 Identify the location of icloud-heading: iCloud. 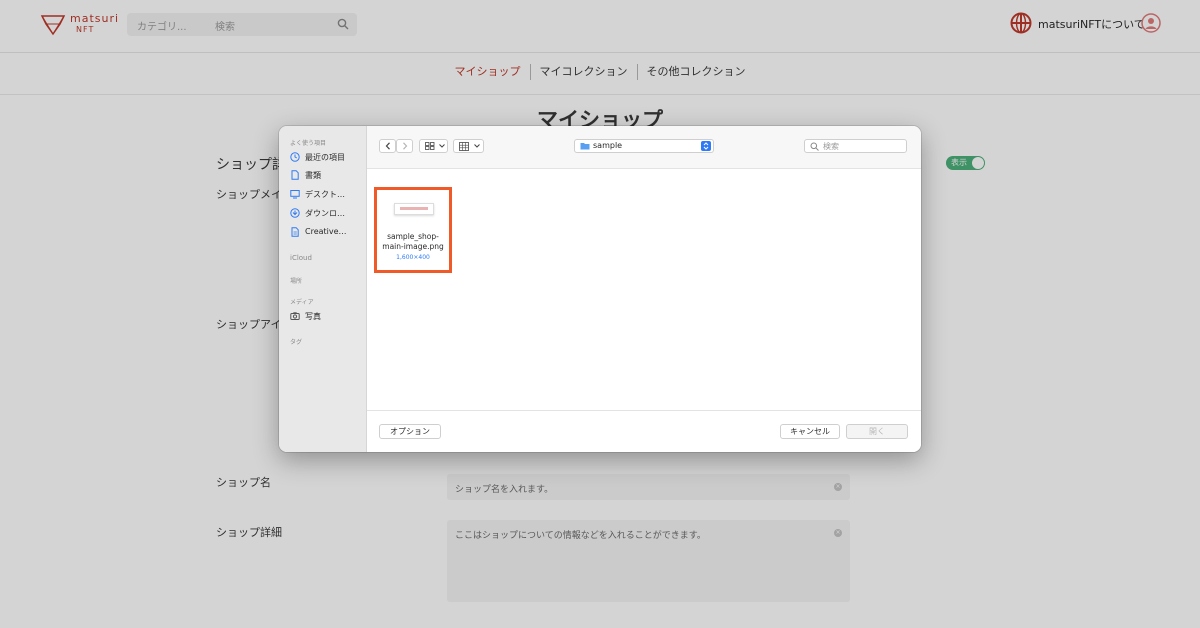
(301, 258).